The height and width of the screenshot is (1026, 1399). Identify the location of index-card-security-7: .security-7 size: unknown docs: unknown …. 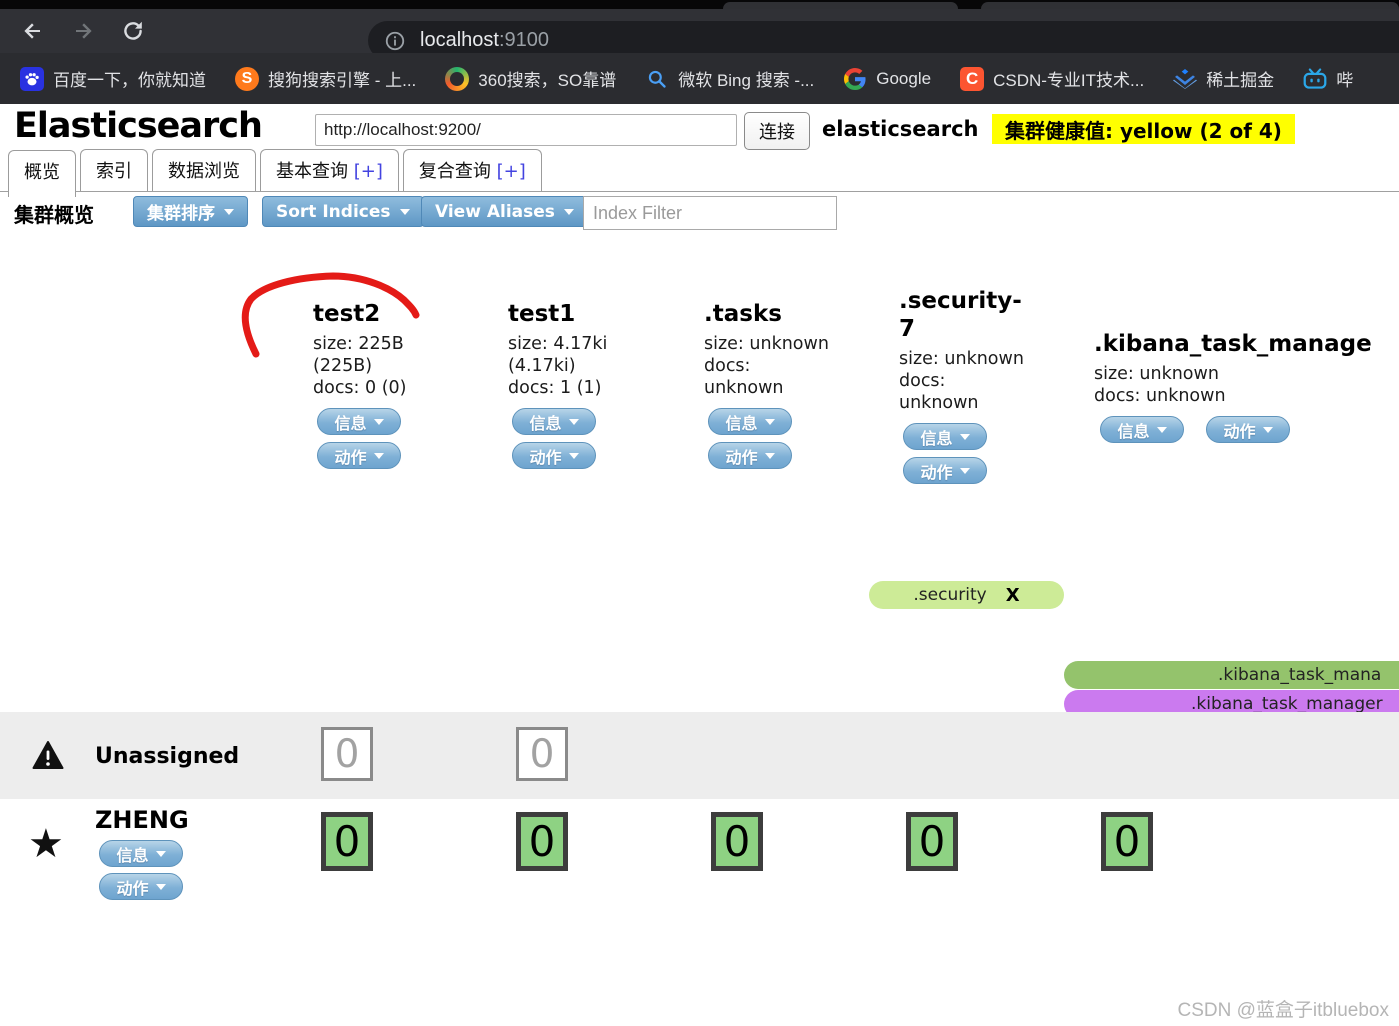
(987, 389).